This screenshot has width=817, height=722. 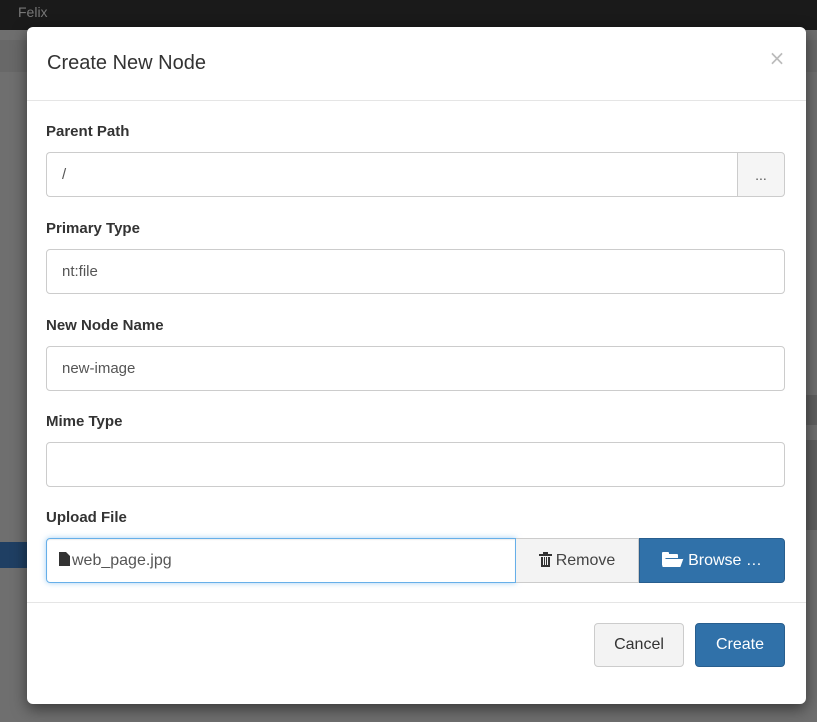 I want to click on parent-path-label: Parent Path, so click(x=88, y=131).